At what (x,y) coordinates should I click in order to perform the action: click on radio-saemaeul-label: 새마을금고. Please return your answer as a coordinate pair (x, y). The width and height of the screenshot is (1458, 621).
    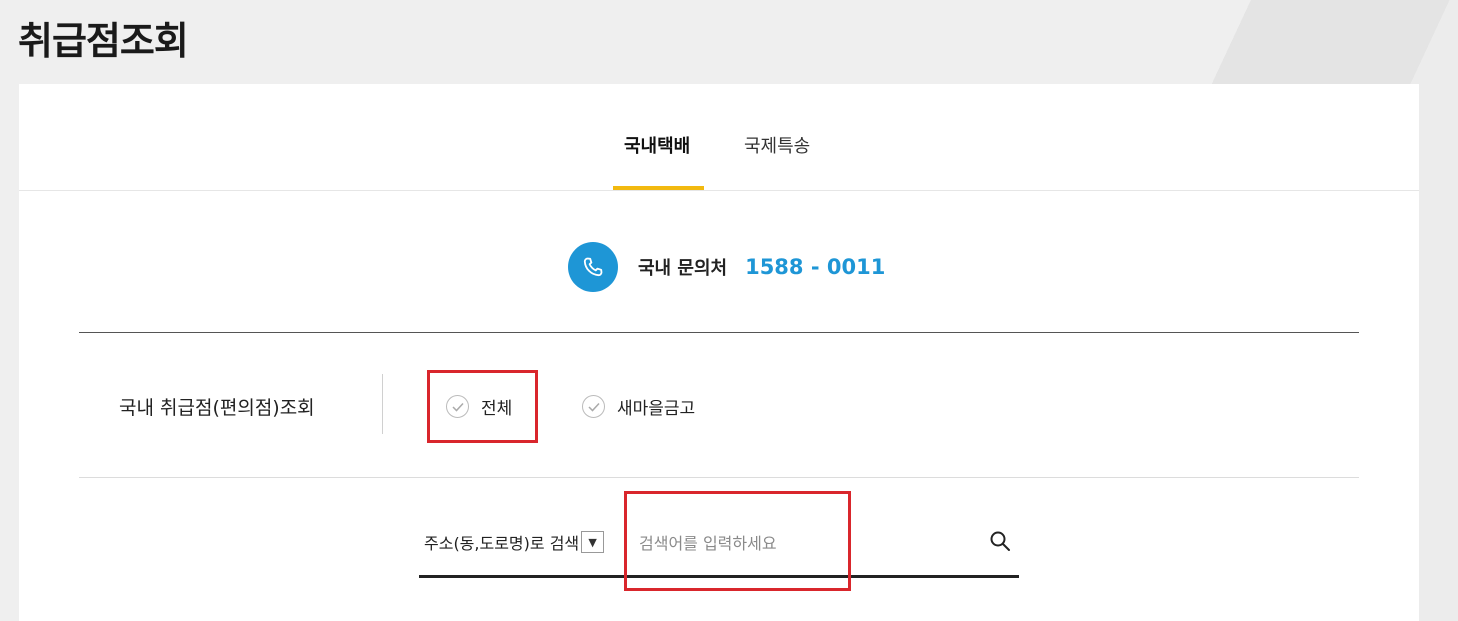
    Looking at the image, I should click on (656, 409).